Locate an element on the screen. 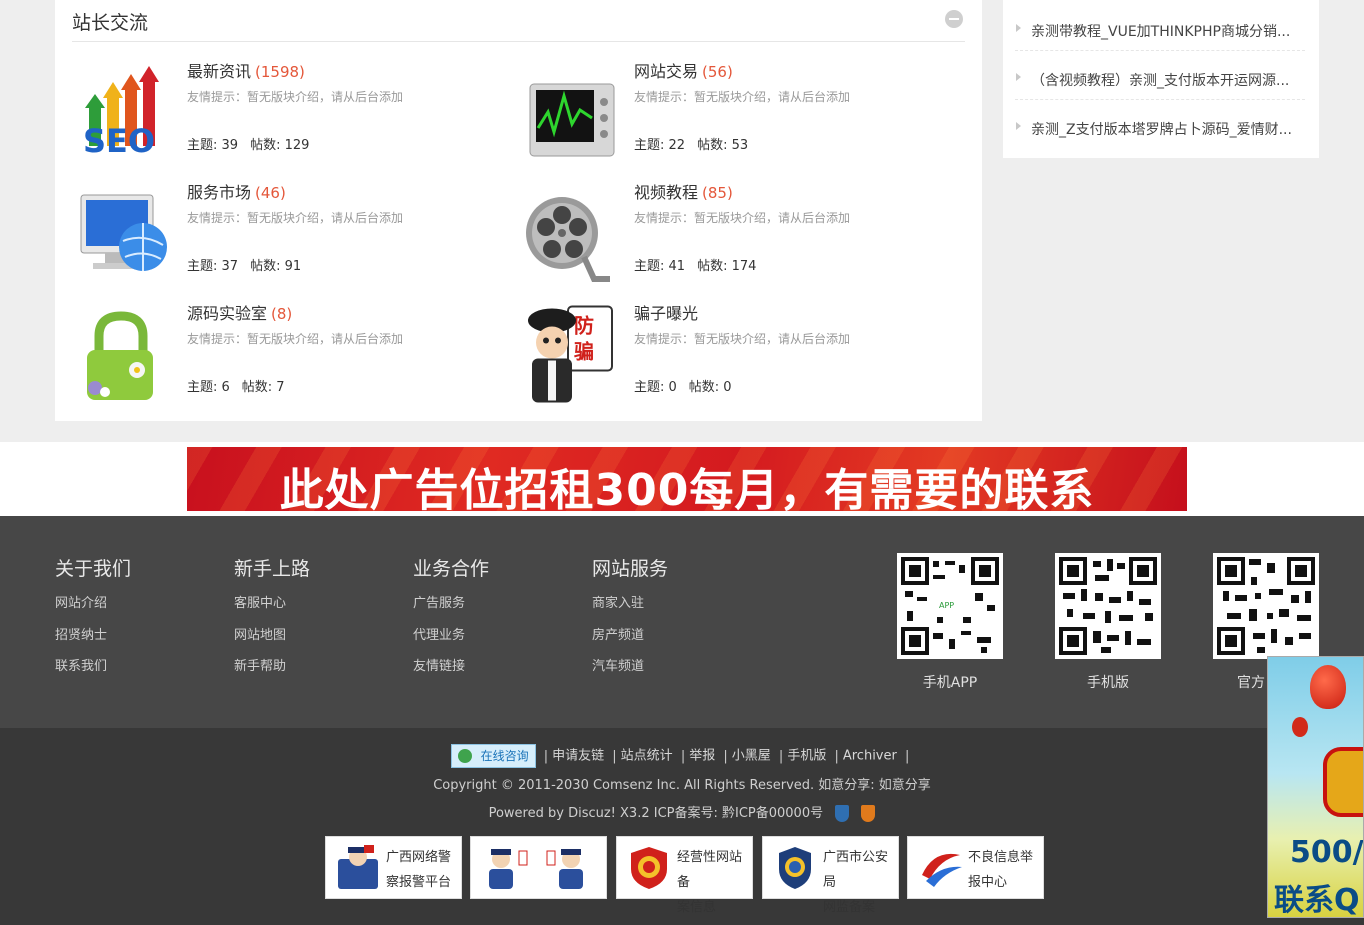 The width and height of the screenshot is (1364, 925). floating-ad: 500/ 联系Q is located at coordinates (1315, 787).